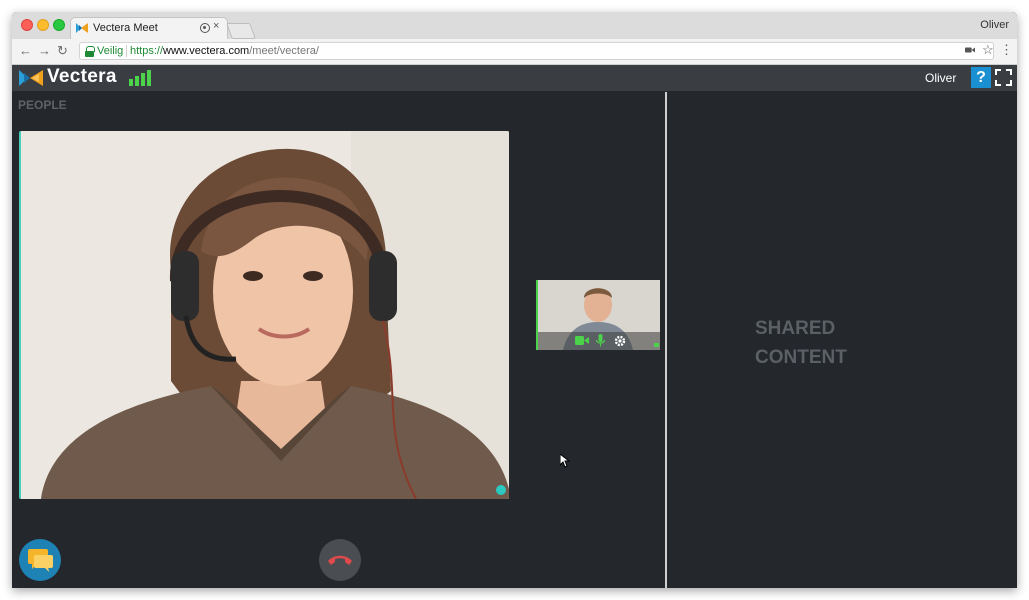 This screenshot has width=1029, height=600. I want to click on camera-toggle-icon, so click(582, 340).